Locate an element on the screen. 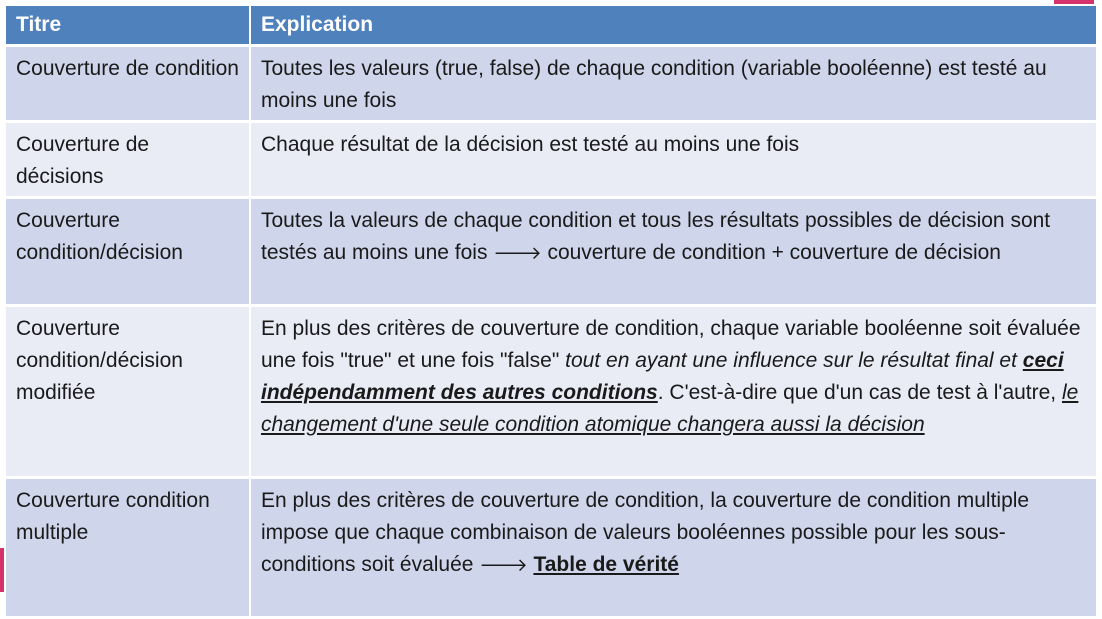 The image size is (1102, 619). header-explication: Explication is located at coordinates (673, 26).